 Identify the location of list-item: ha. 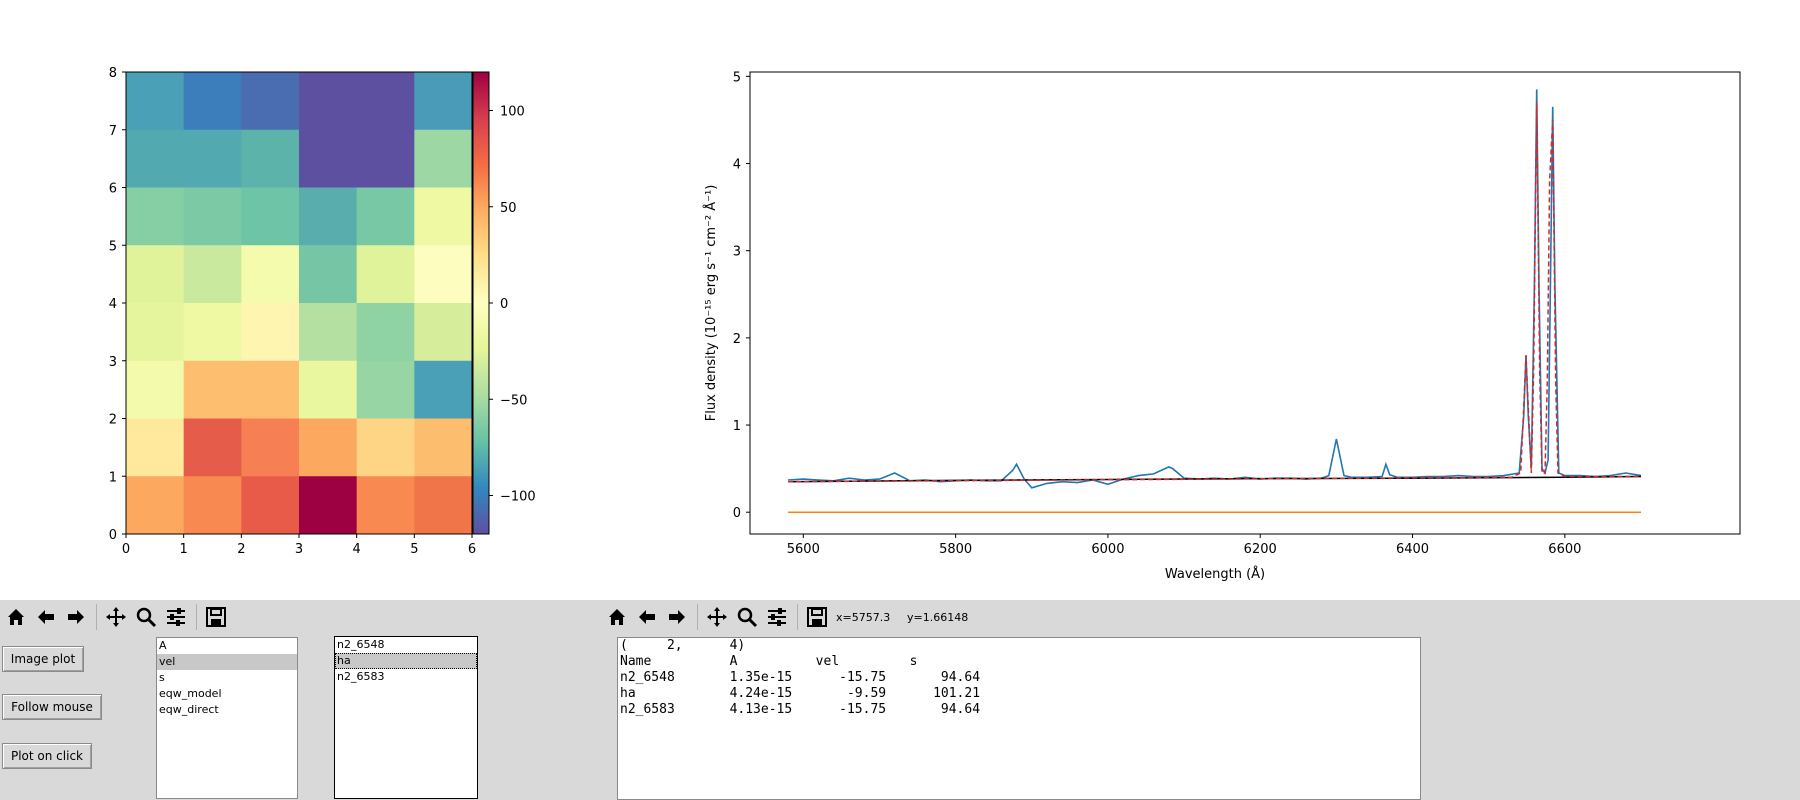
(406, 661).